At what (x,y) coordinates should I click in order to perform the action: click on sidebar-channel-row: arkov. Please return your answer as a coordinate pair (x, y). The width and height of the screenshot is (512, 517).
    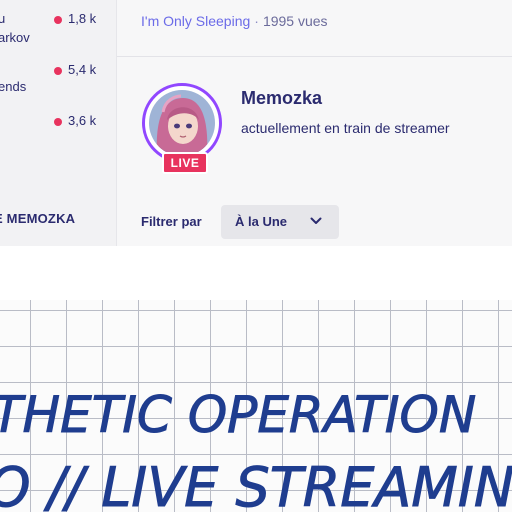
    Looking at the image, I should click on (58, 39).